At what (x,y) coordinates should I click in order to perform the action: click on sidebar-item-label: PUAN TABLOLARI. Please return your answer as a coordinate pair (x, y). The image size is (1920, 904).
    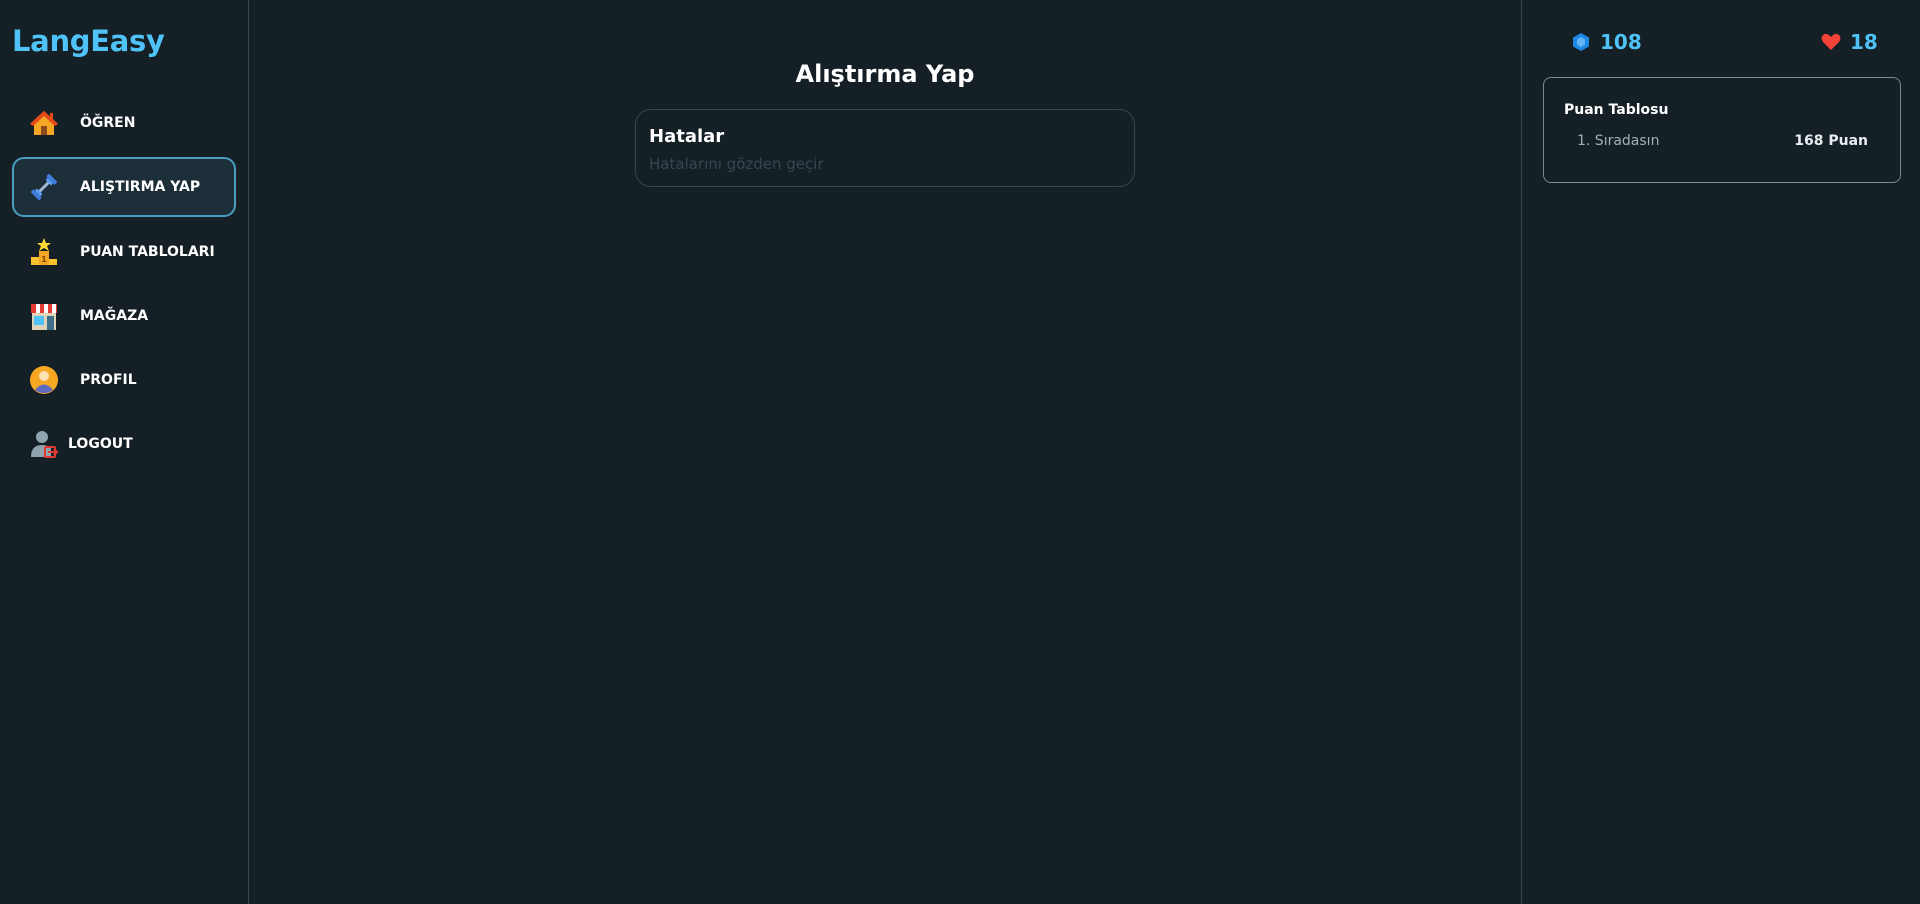
    Looking at the image, I should click on (147, 252).